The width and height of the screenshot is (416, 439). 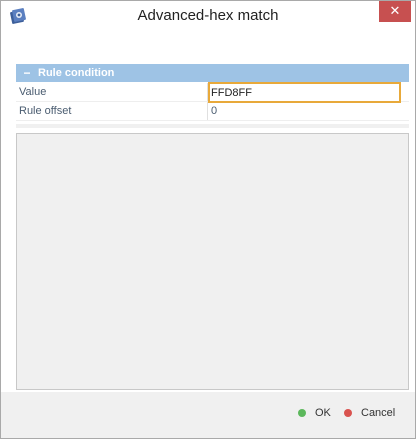 What do you see at coordinates (212, 126) in the screenshot?
I see `grid-separator` at bounding box center [212, 126].